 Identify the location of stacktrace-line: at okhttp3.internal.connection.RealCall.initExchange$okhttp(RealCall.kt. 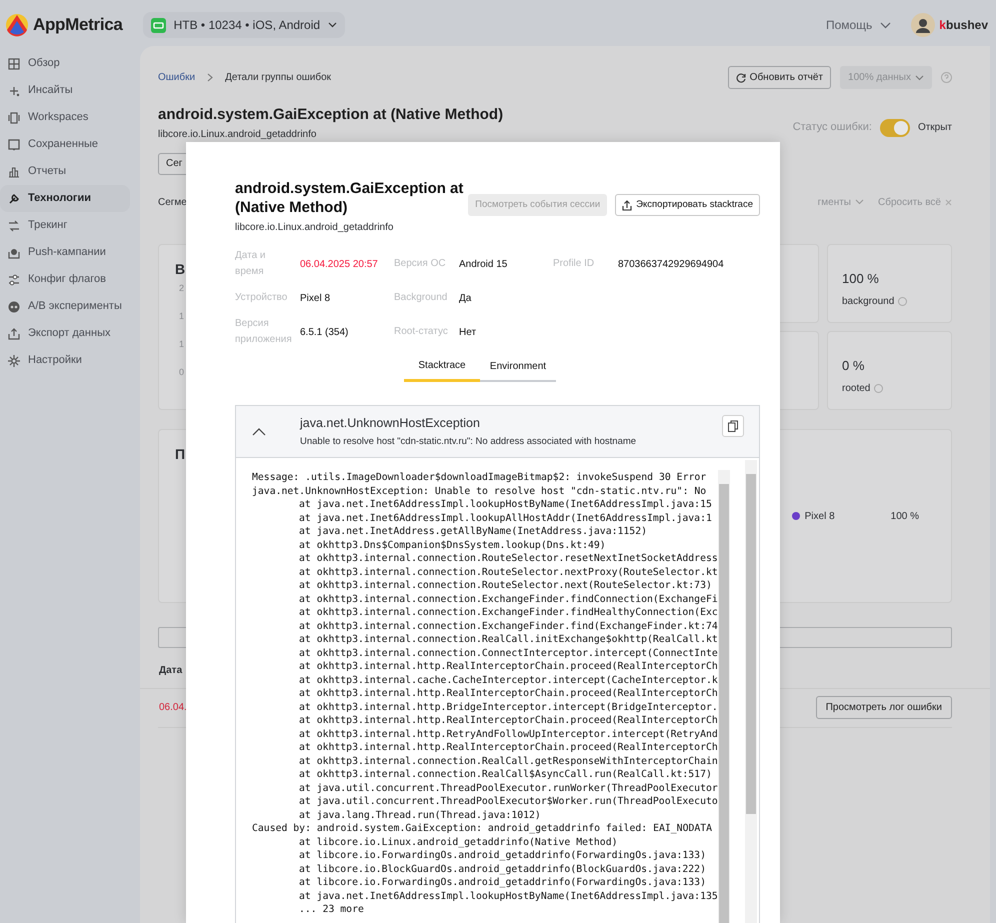
(508, 639).